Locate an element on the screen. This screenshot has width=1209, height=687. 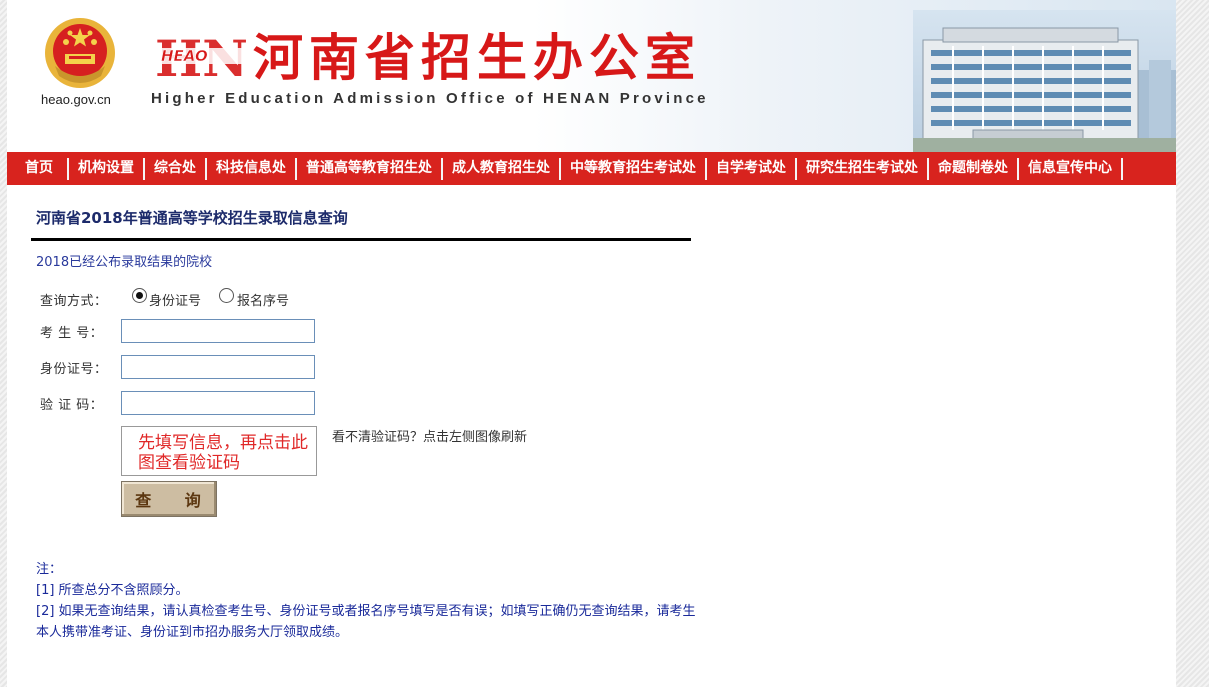
nav-divider is located at coordinates (1122, 168).